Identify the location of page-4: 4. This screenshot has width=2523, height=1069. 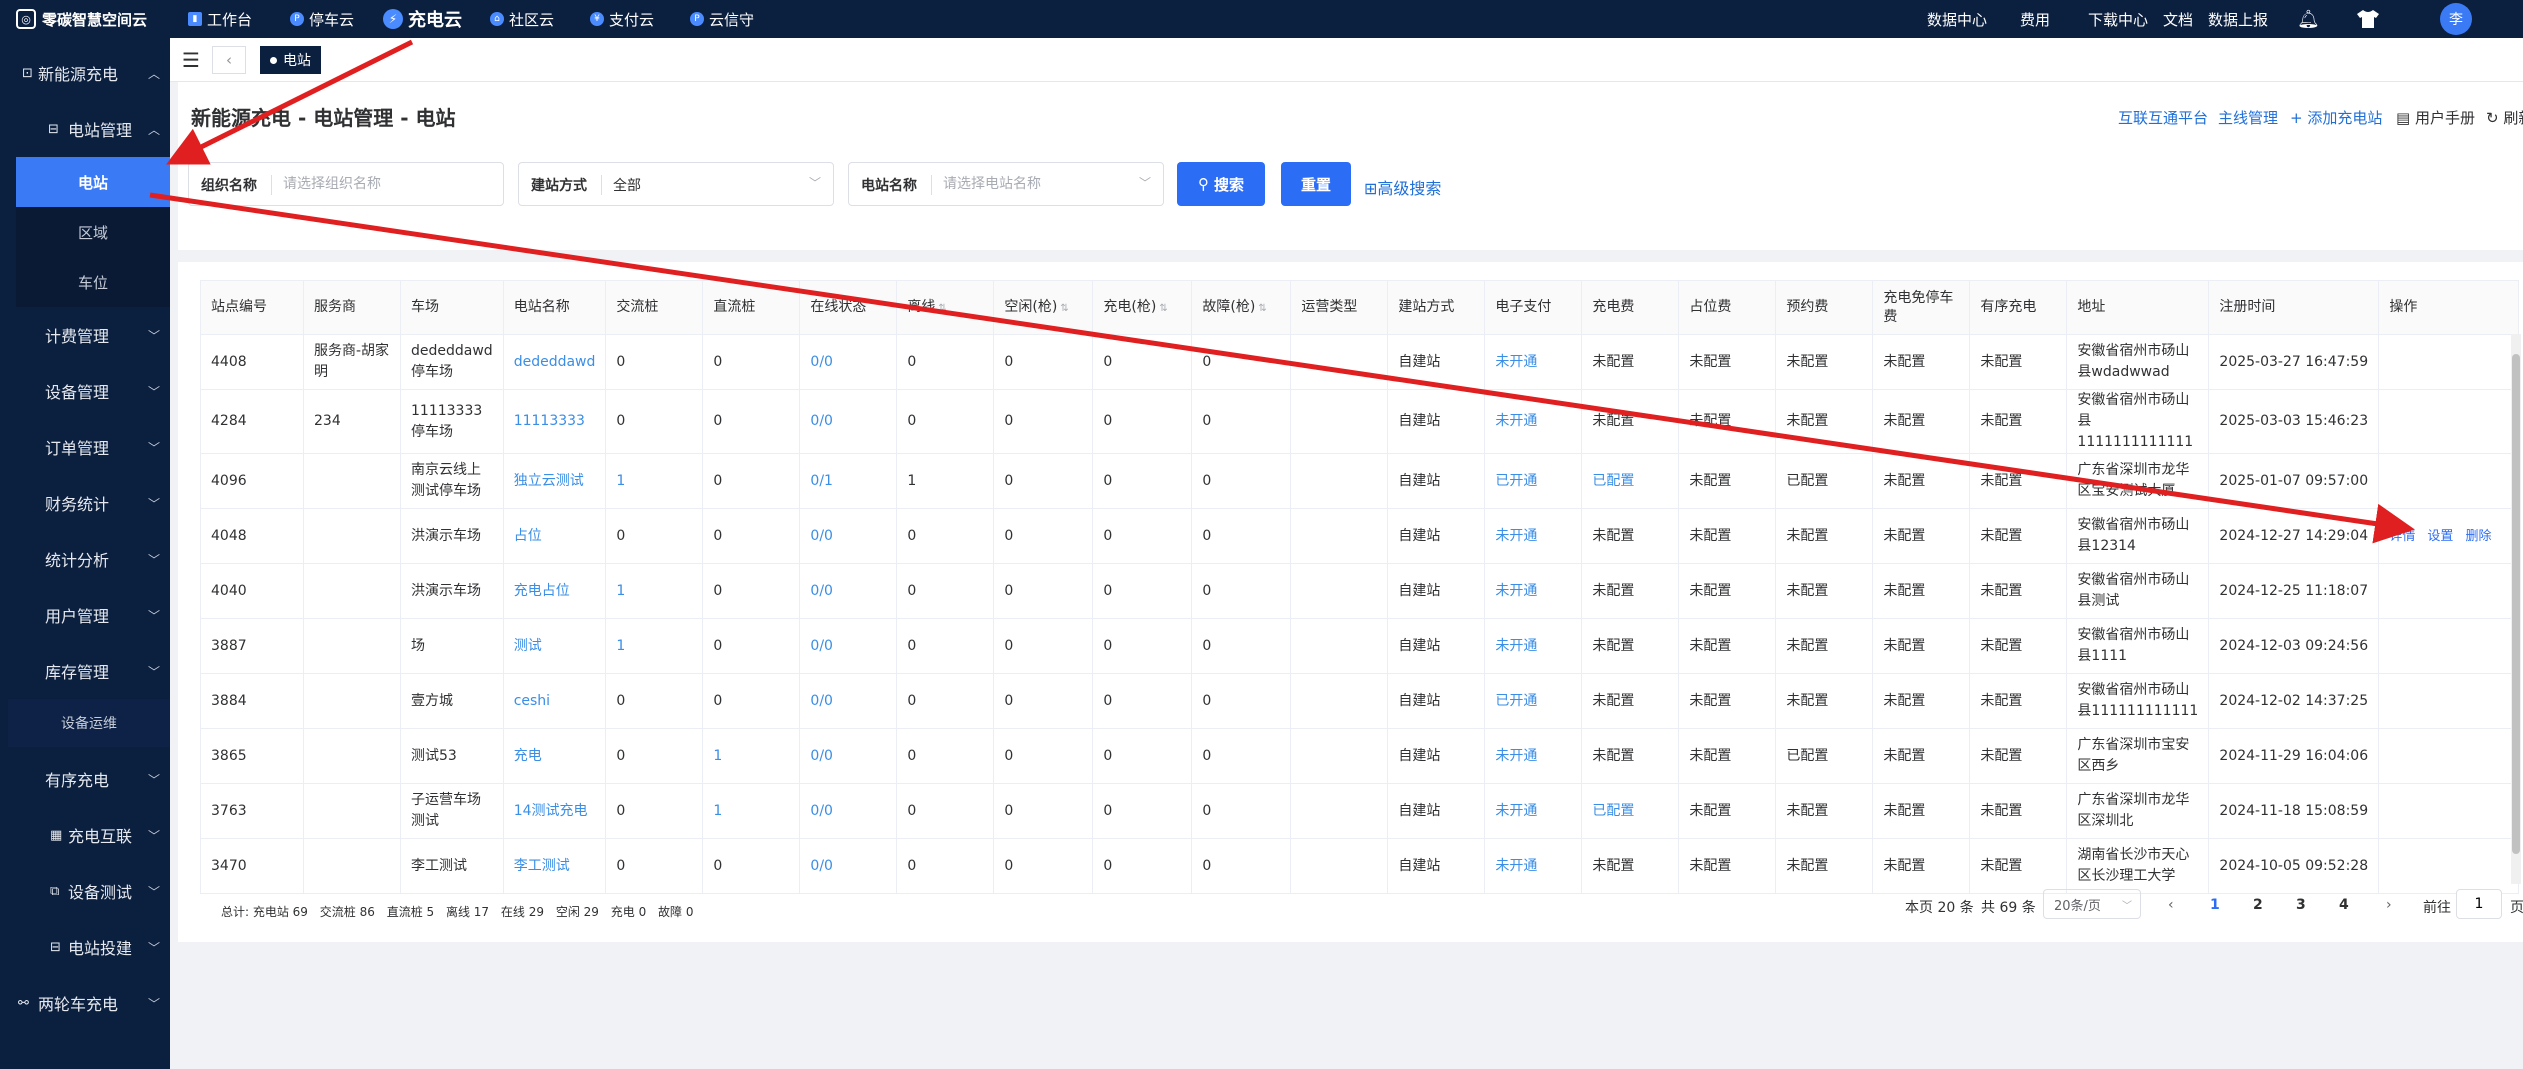
(2344, 905).